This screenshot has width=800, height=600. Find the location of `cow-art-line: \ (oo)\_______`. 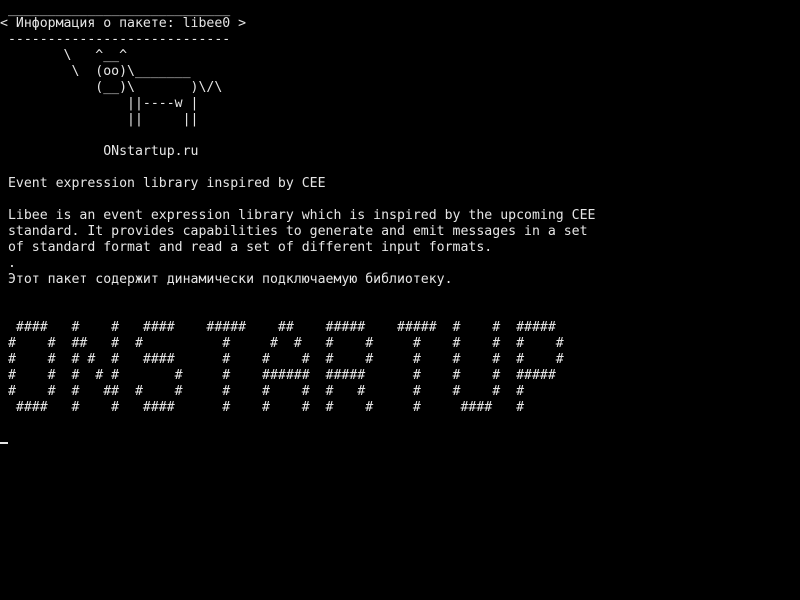

cow-art-line: \ (oo)\_______ is located at coordinates (95, 71).